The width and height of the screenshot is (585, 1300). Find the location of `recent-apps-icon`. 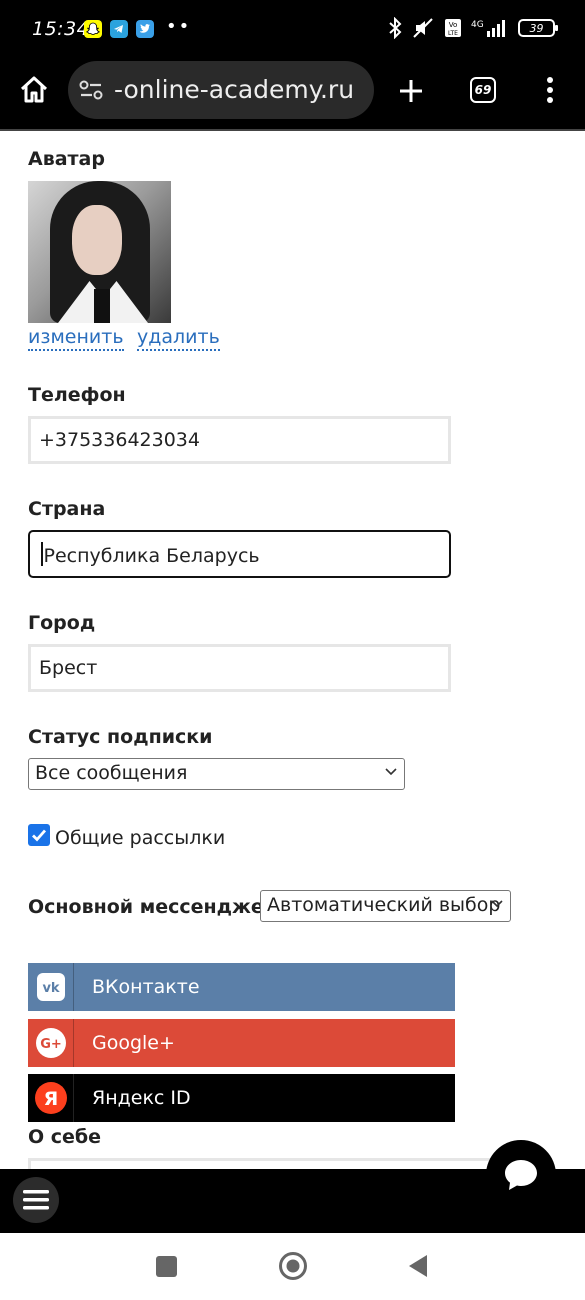

recent-apps-icon is located at coordinates (166, 1266).